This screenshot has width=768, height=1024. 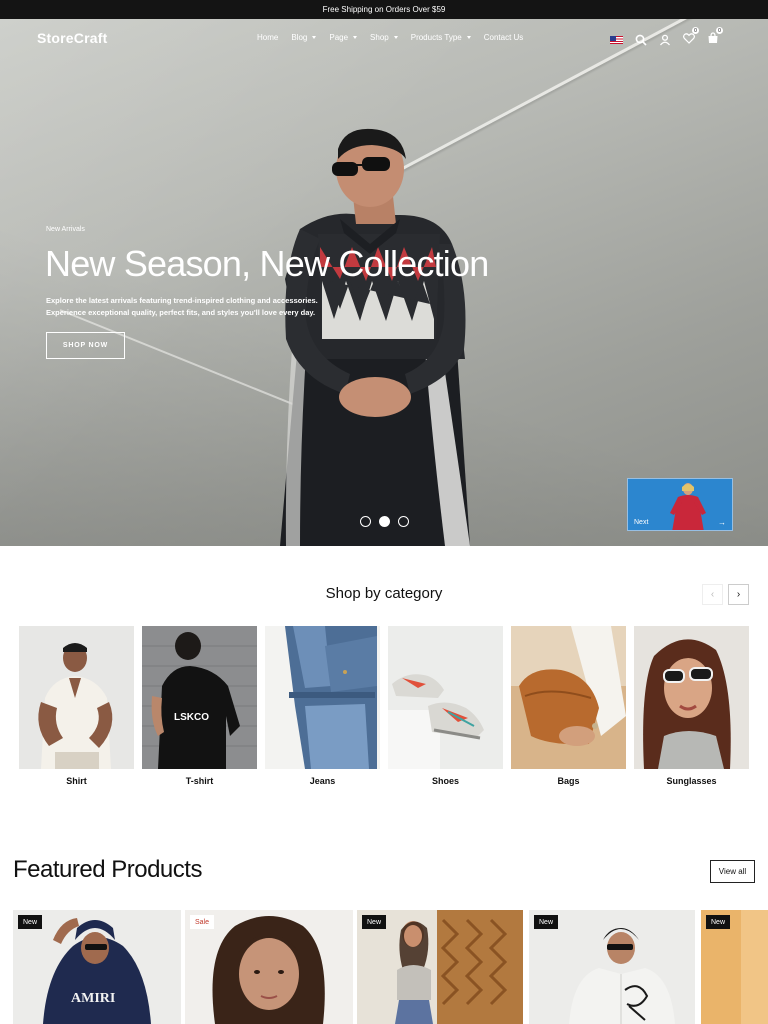 What do you see at coordinates (299, 37) in the screenshot?
I see `nav-item-label: Blog` at bounding box center [299, 37].